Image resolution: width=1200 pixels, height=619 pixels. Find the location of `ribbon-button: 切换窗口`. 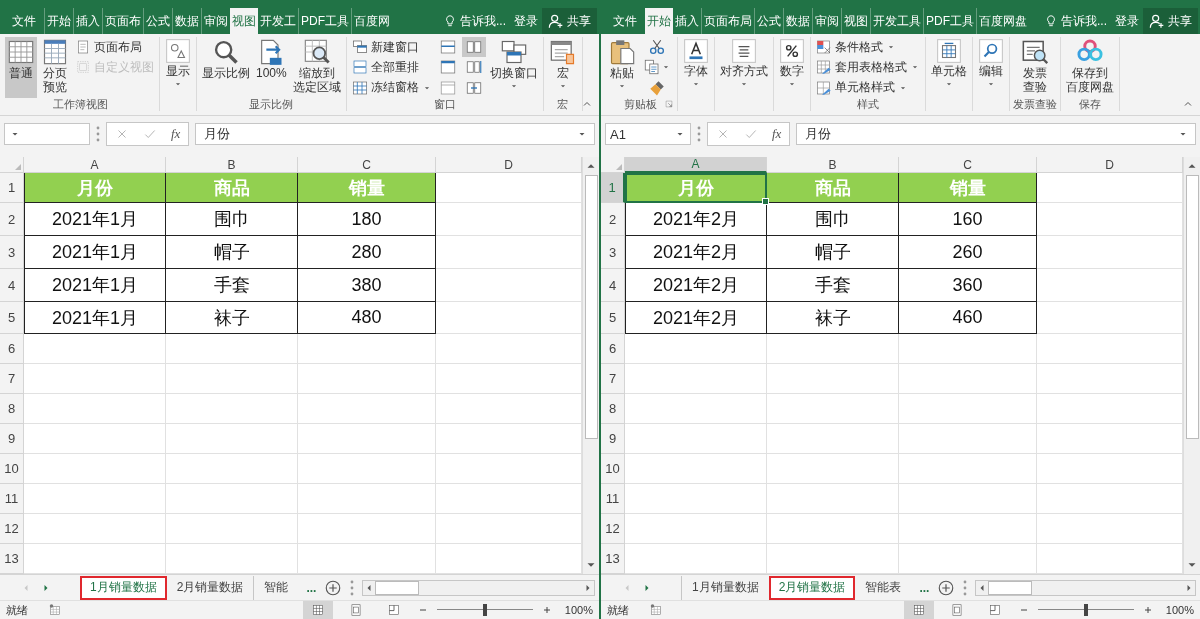

ribbon-button: 切换窗口 is located at coordinates (513, 67).